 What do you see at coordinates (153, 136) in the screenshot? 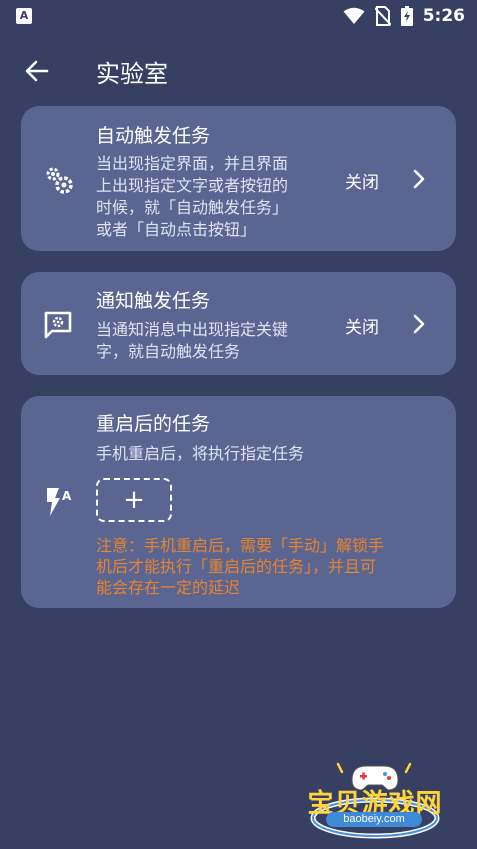
I see `card-title: 自动触发任务` at bounding box center [153, 136].